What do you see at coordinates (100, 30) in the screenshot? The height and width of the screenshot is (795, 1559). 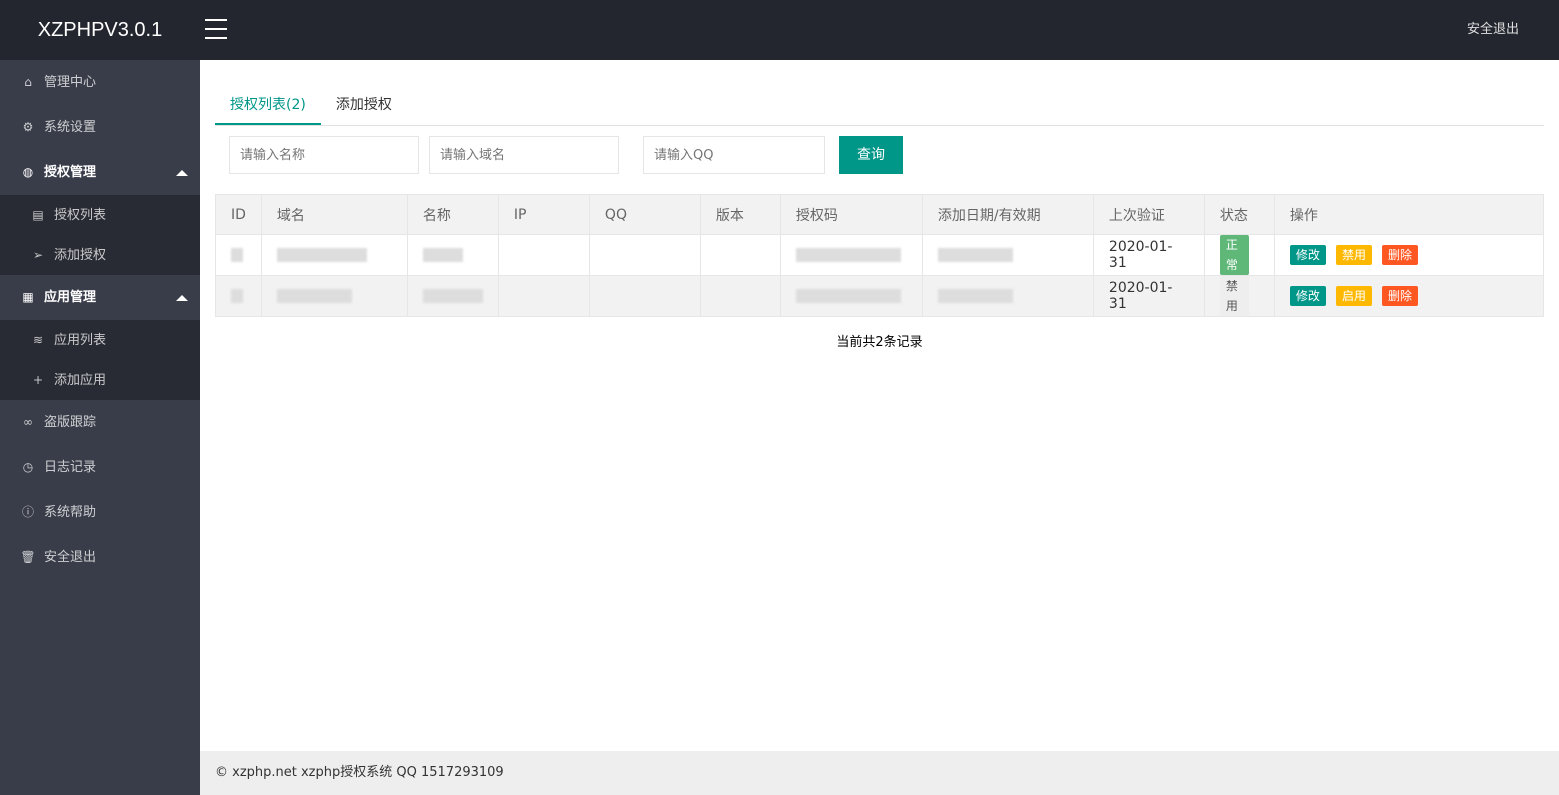 I see `logo: XZPHPV3.0.1` at bounding box center [100, 30].